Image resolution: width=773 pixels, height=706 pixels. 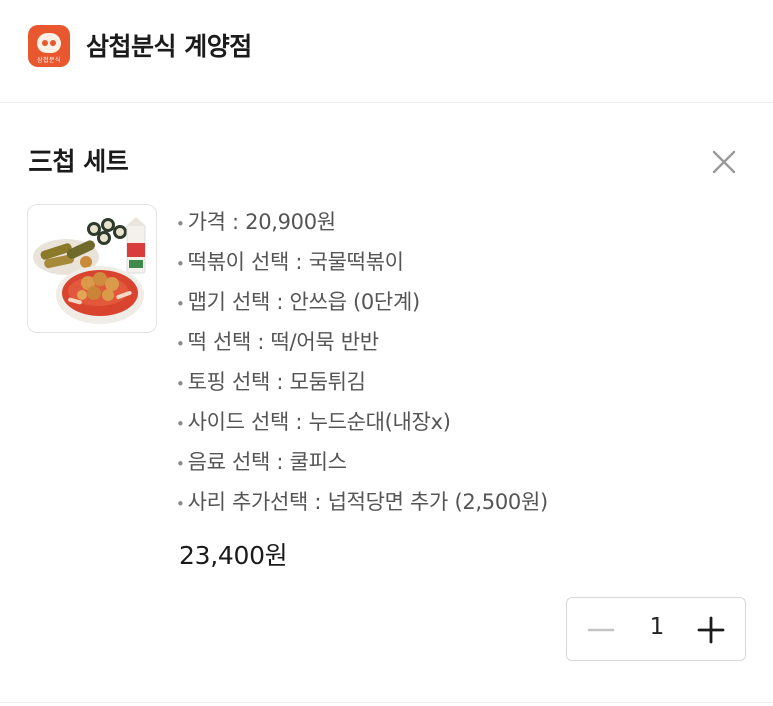 What do you see at coordinates (277, 342) in the screenshot?
I see `option-item: • 떡 선택 : 떡/어묵 반반` at bounding box center [277, 342].